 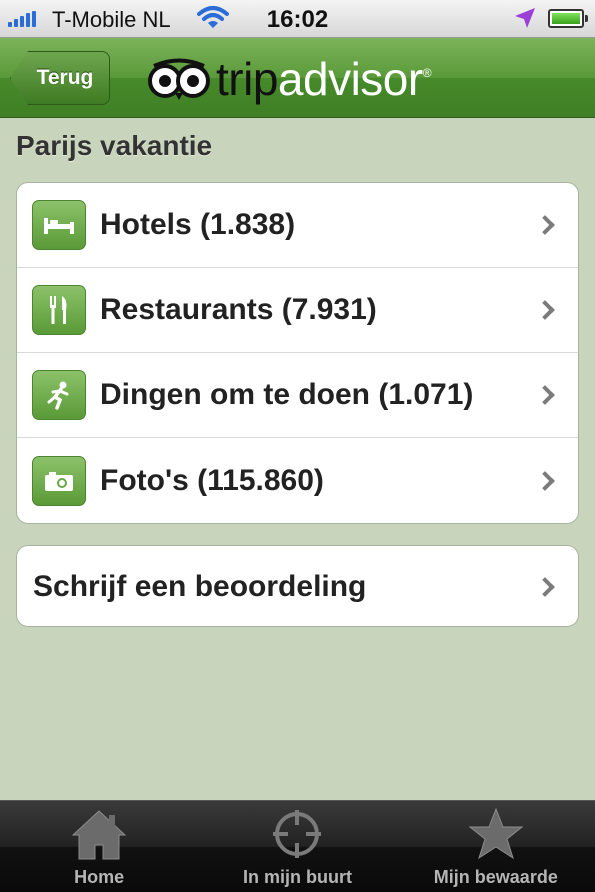 What do you see at coordinates (179, 79) in the screenshot?
I see `owl-eyes-icon` at bounding box center [179, 79].